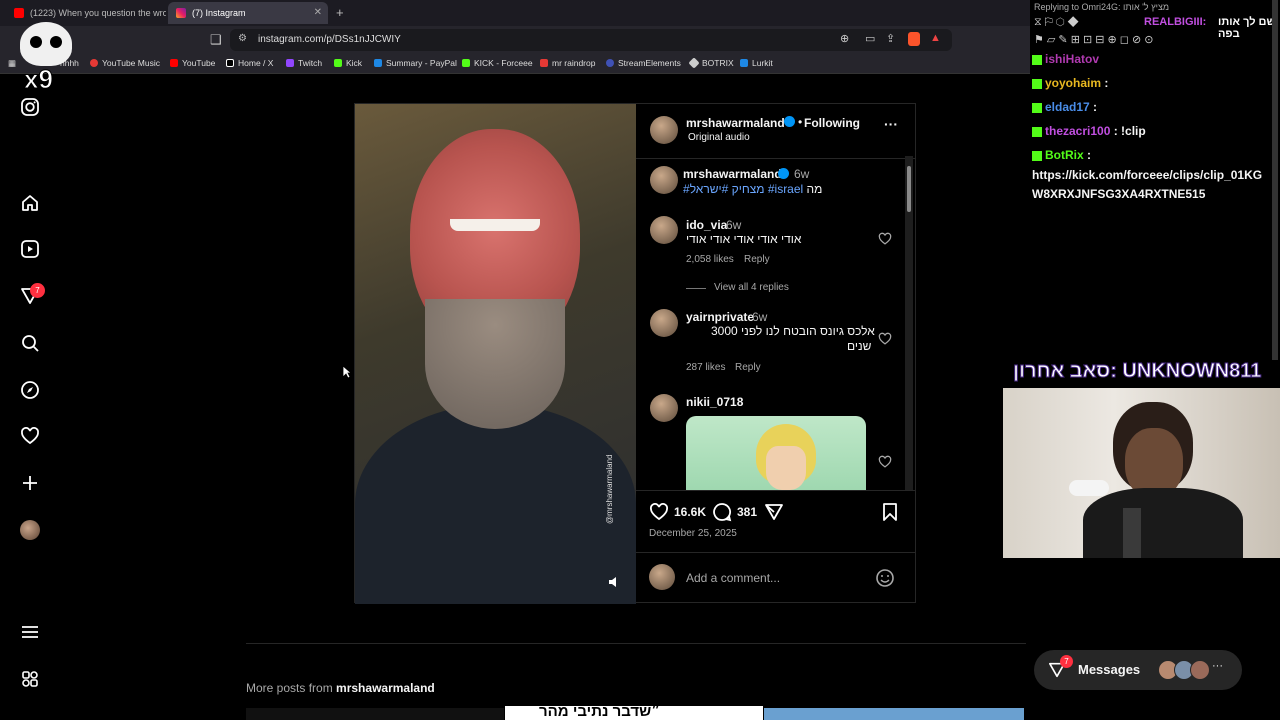 Image resolution: width=1280 pixels, height=720 pixels. I want to click on twitch-icon, so click(290, 63).